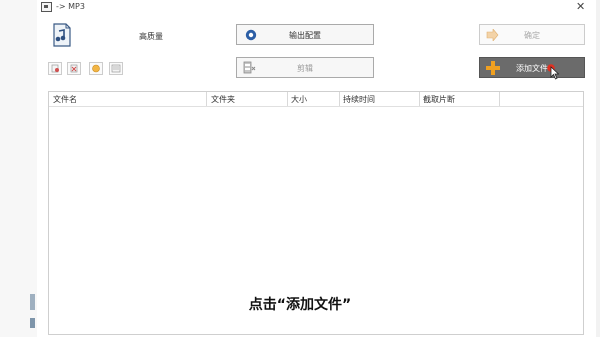 Image resolution: width=600 pixels, height=337 pixels. What do you see at coordinates (598, 168) in the screenshot?
I see `background-desktop-right` at bounding box center [598, 168].